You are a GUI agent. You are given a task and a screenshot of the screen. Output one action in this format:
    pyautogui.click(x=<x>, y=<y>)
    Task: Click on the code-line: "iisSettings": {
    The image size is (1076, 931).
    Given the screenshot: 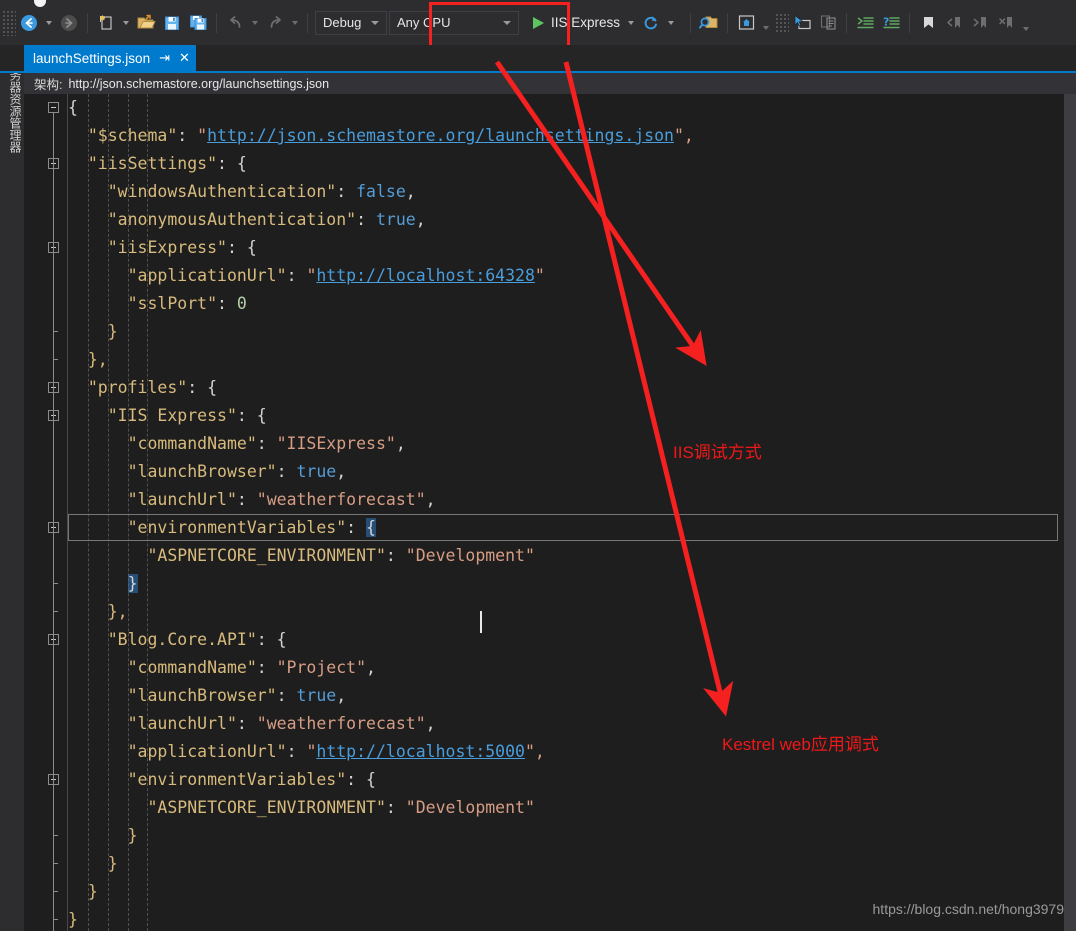 What is the action you would take?
    pyautogui.click(x=566, y=164)
    